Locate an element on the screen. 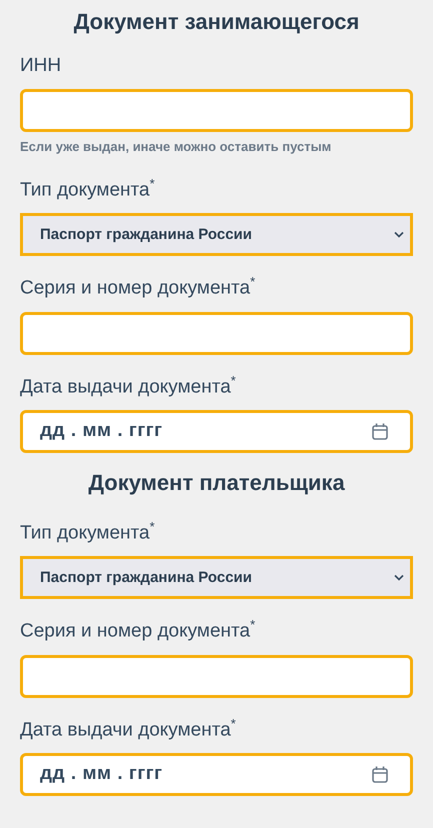  section-title: Документ занимающегося is located at coordinates (216, 22).